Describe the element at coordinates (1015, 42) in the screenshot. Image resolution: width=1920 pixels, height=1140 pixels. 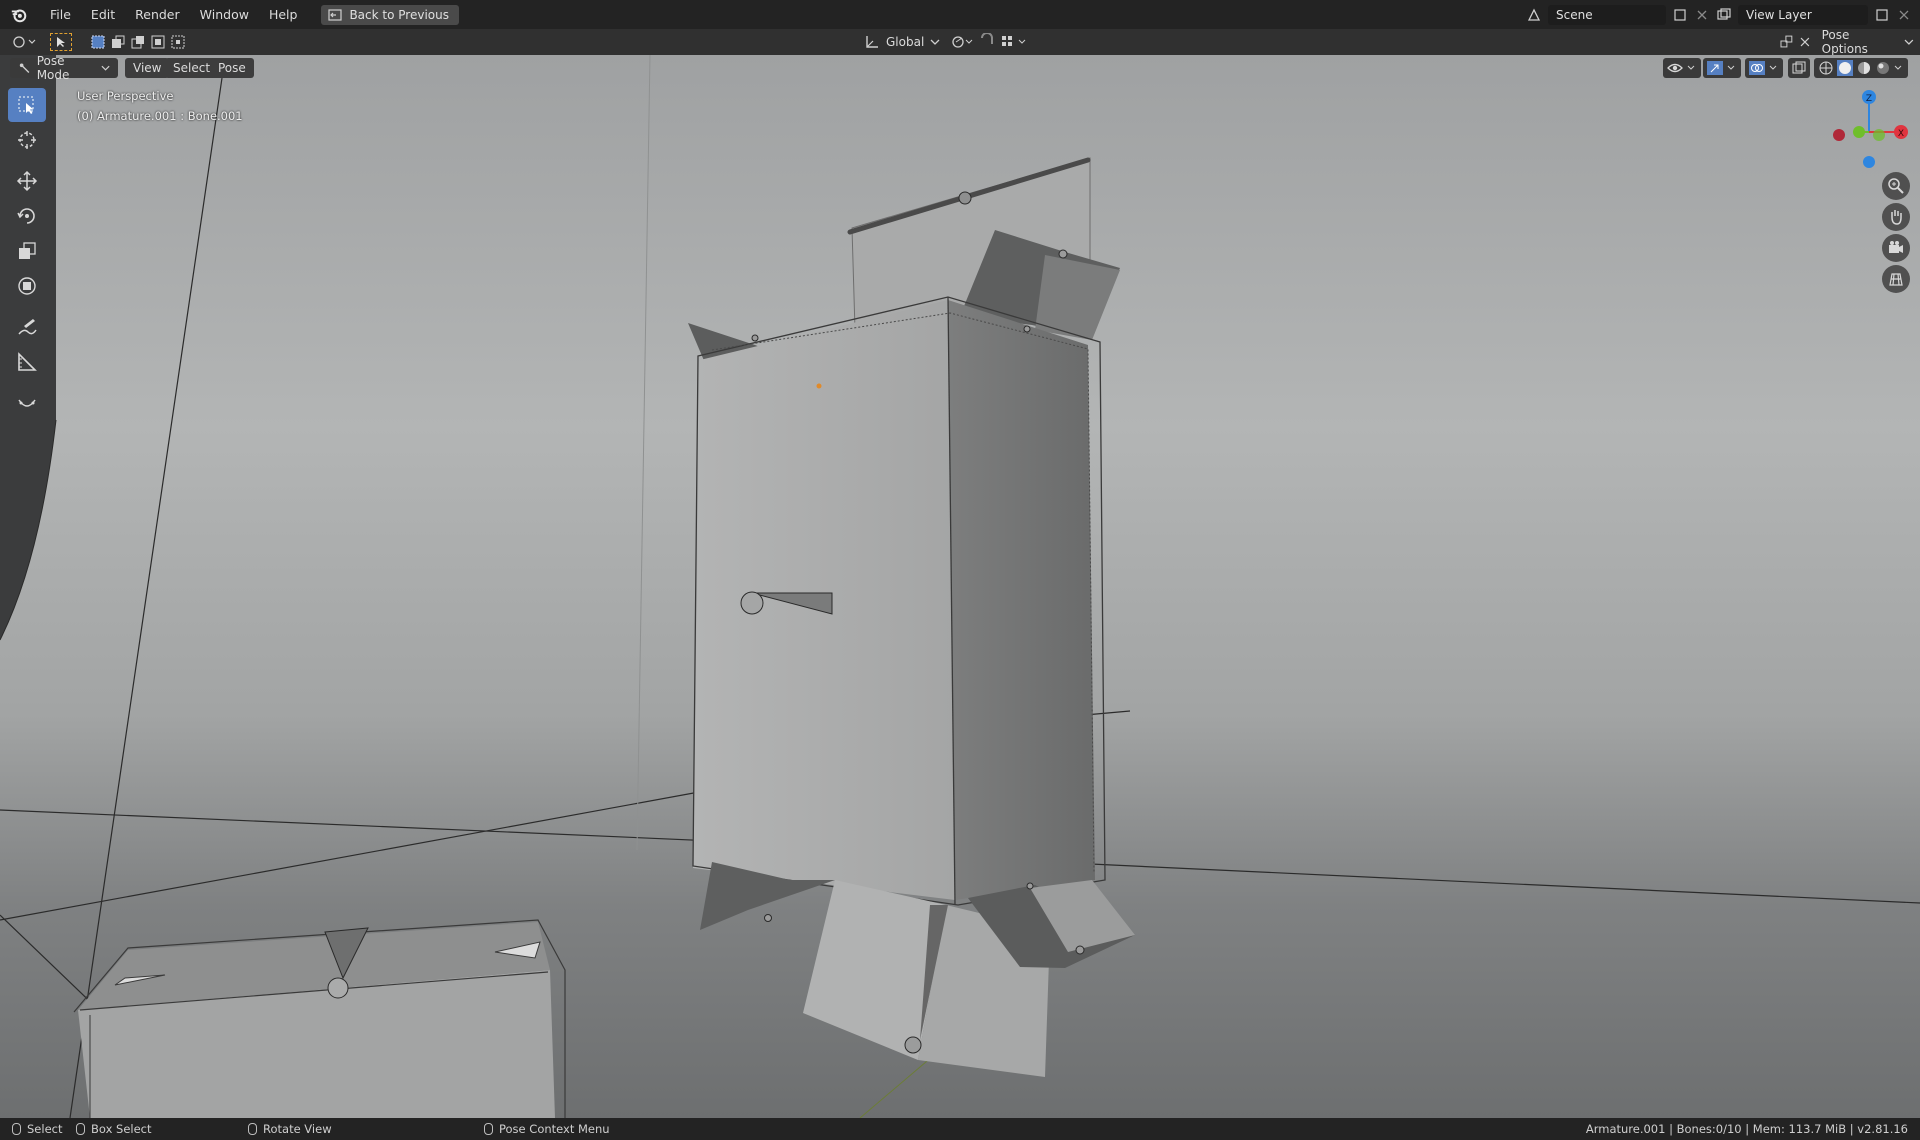
I see `snap-target-icon` at that location.